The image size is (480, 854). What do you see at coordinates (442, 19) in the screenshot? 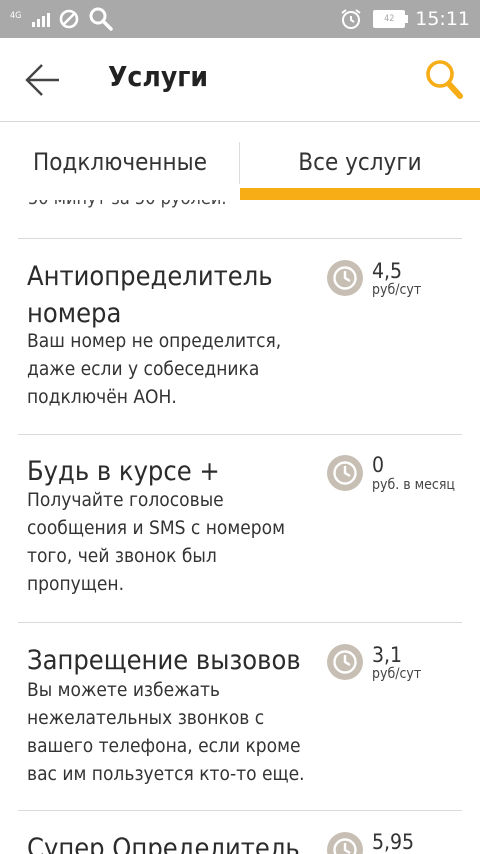
I see `status-time: 15:11` at bounding box center [442, 19].